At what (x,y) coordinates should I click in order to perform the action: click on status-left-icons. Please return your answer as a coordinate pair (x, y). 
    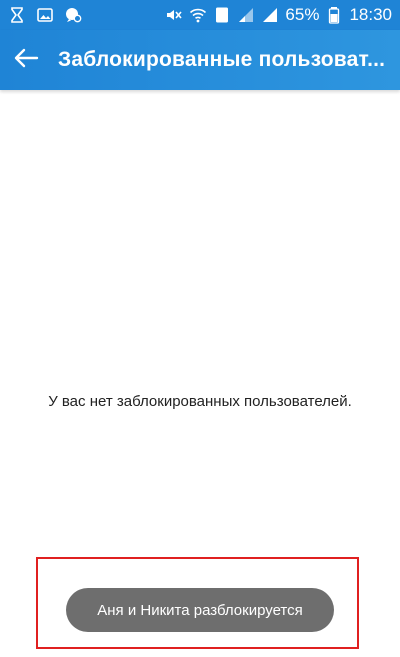
    Looking at the image, I should click on (45, 15).